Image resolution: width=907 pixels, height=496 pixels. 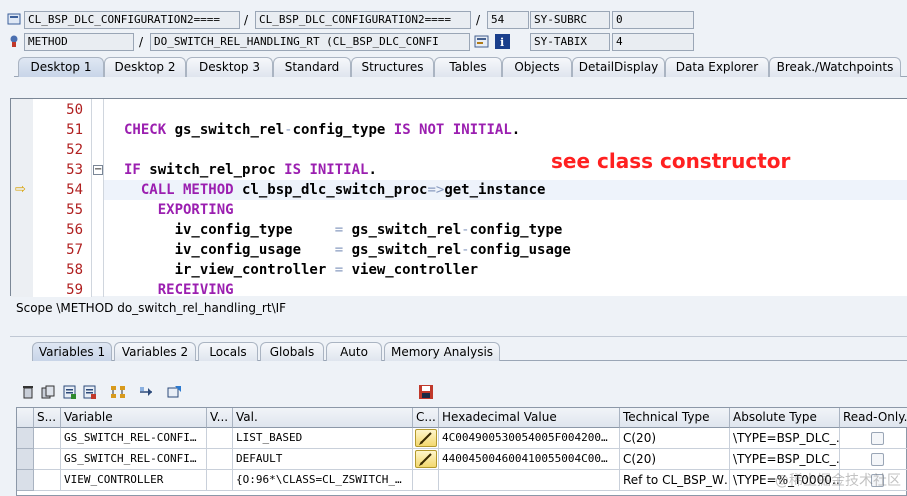 I want to click on tab-break-watchpoints: Break./Watchpoints, so click(x=835, y=67).